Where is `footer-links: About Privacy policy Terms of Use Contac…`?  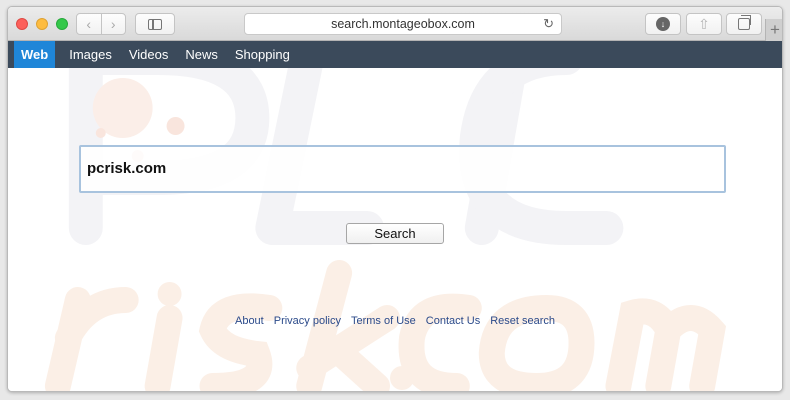 footer-links: About Privacy policy Terms of Use Contac… is located at coordinates (395, 321).